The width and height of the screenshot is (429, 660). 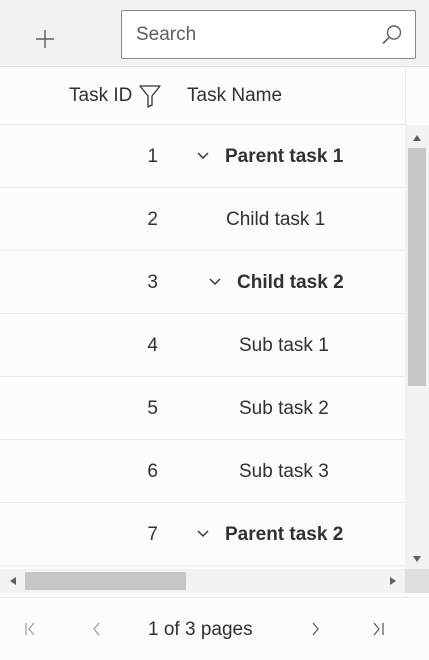 I want to click on vertical-scrollbar, so click(x=417, y=347).